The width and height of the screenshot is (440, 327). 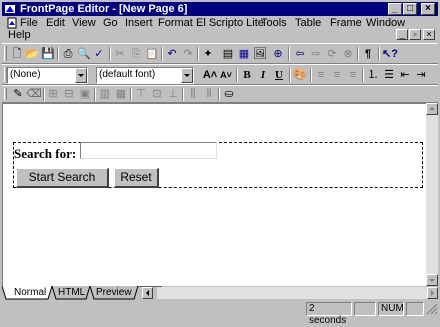 What do you see at coordinates (308, 23) in the screenshot?
I see `menu-table: Table` at bounding box center [308, 23].